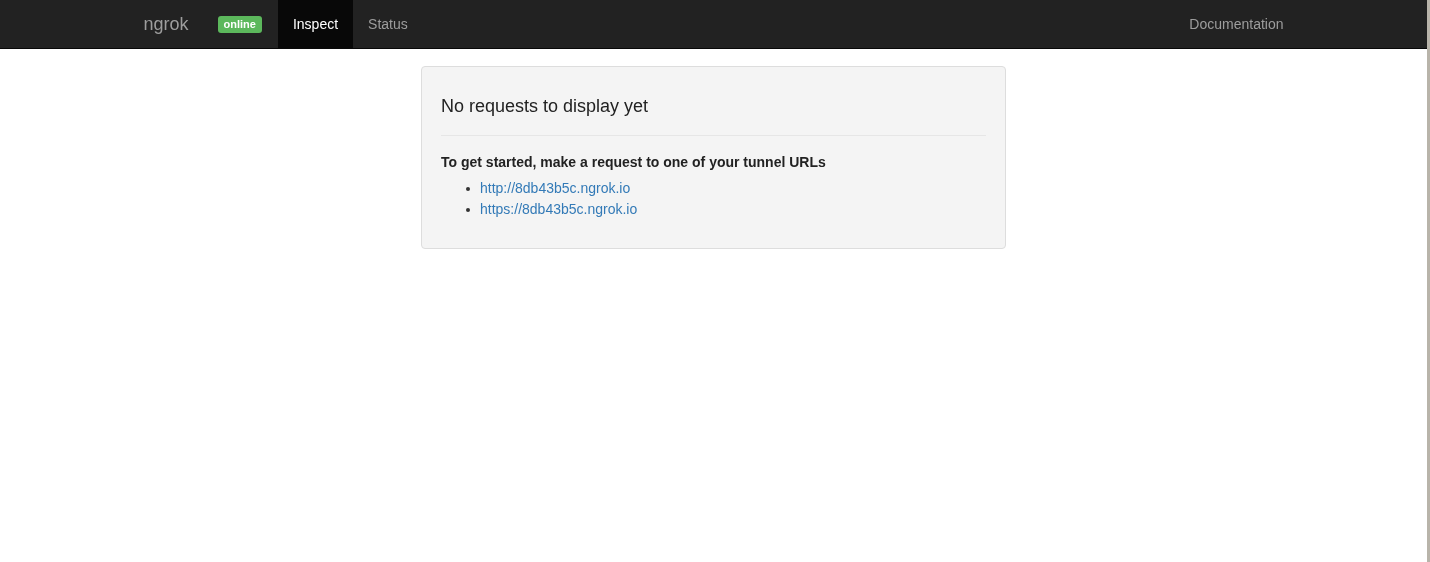 The width and height of the screenshot is (1430, 562). What do you see at coordinates (545, 106) in the screenshot?
I see `panel-title: No requests to display yet` at bounding box center [545, 106].